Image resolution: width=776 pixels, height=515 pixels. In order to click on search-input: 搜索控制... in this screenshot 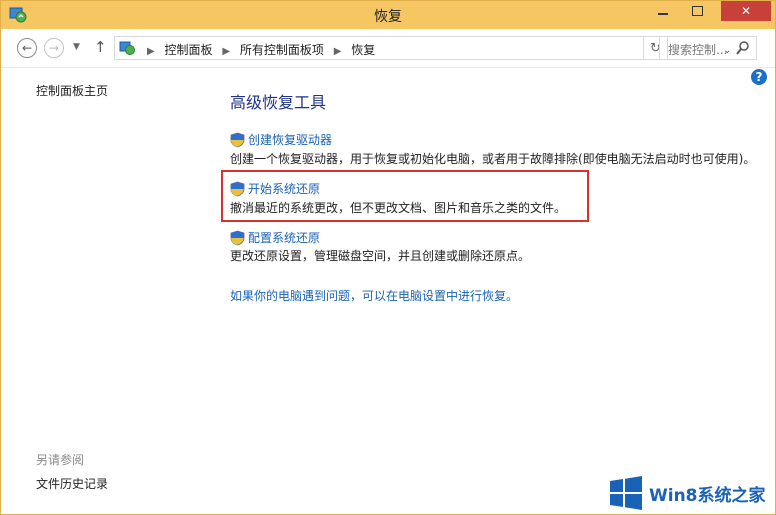, I will do `click(708, 48)`.